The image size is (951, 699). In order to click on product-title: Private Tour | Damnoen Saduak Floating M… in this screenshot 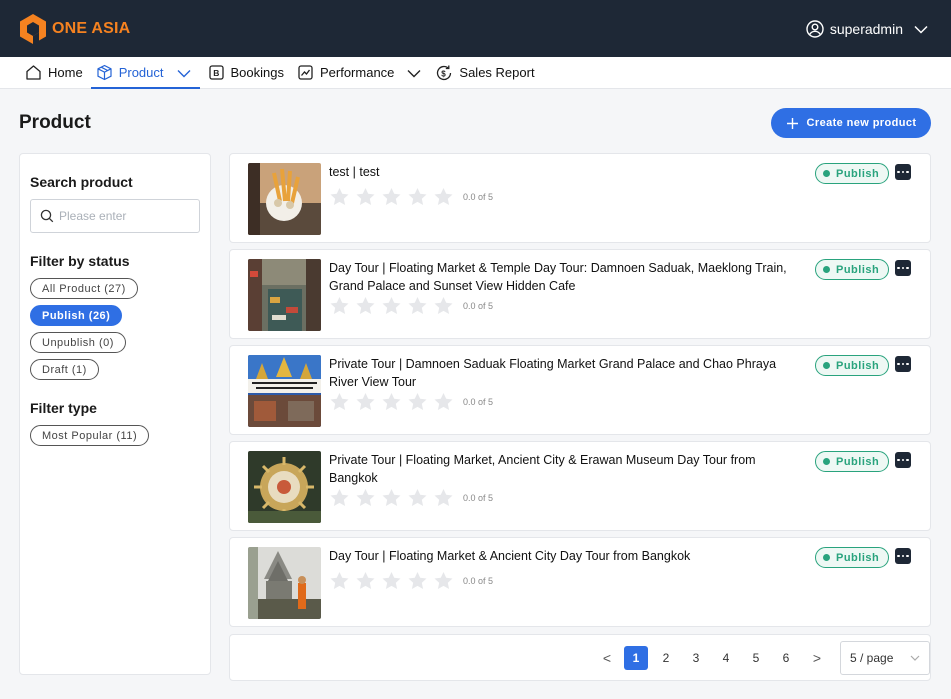, I will do `click(559, 373)`.